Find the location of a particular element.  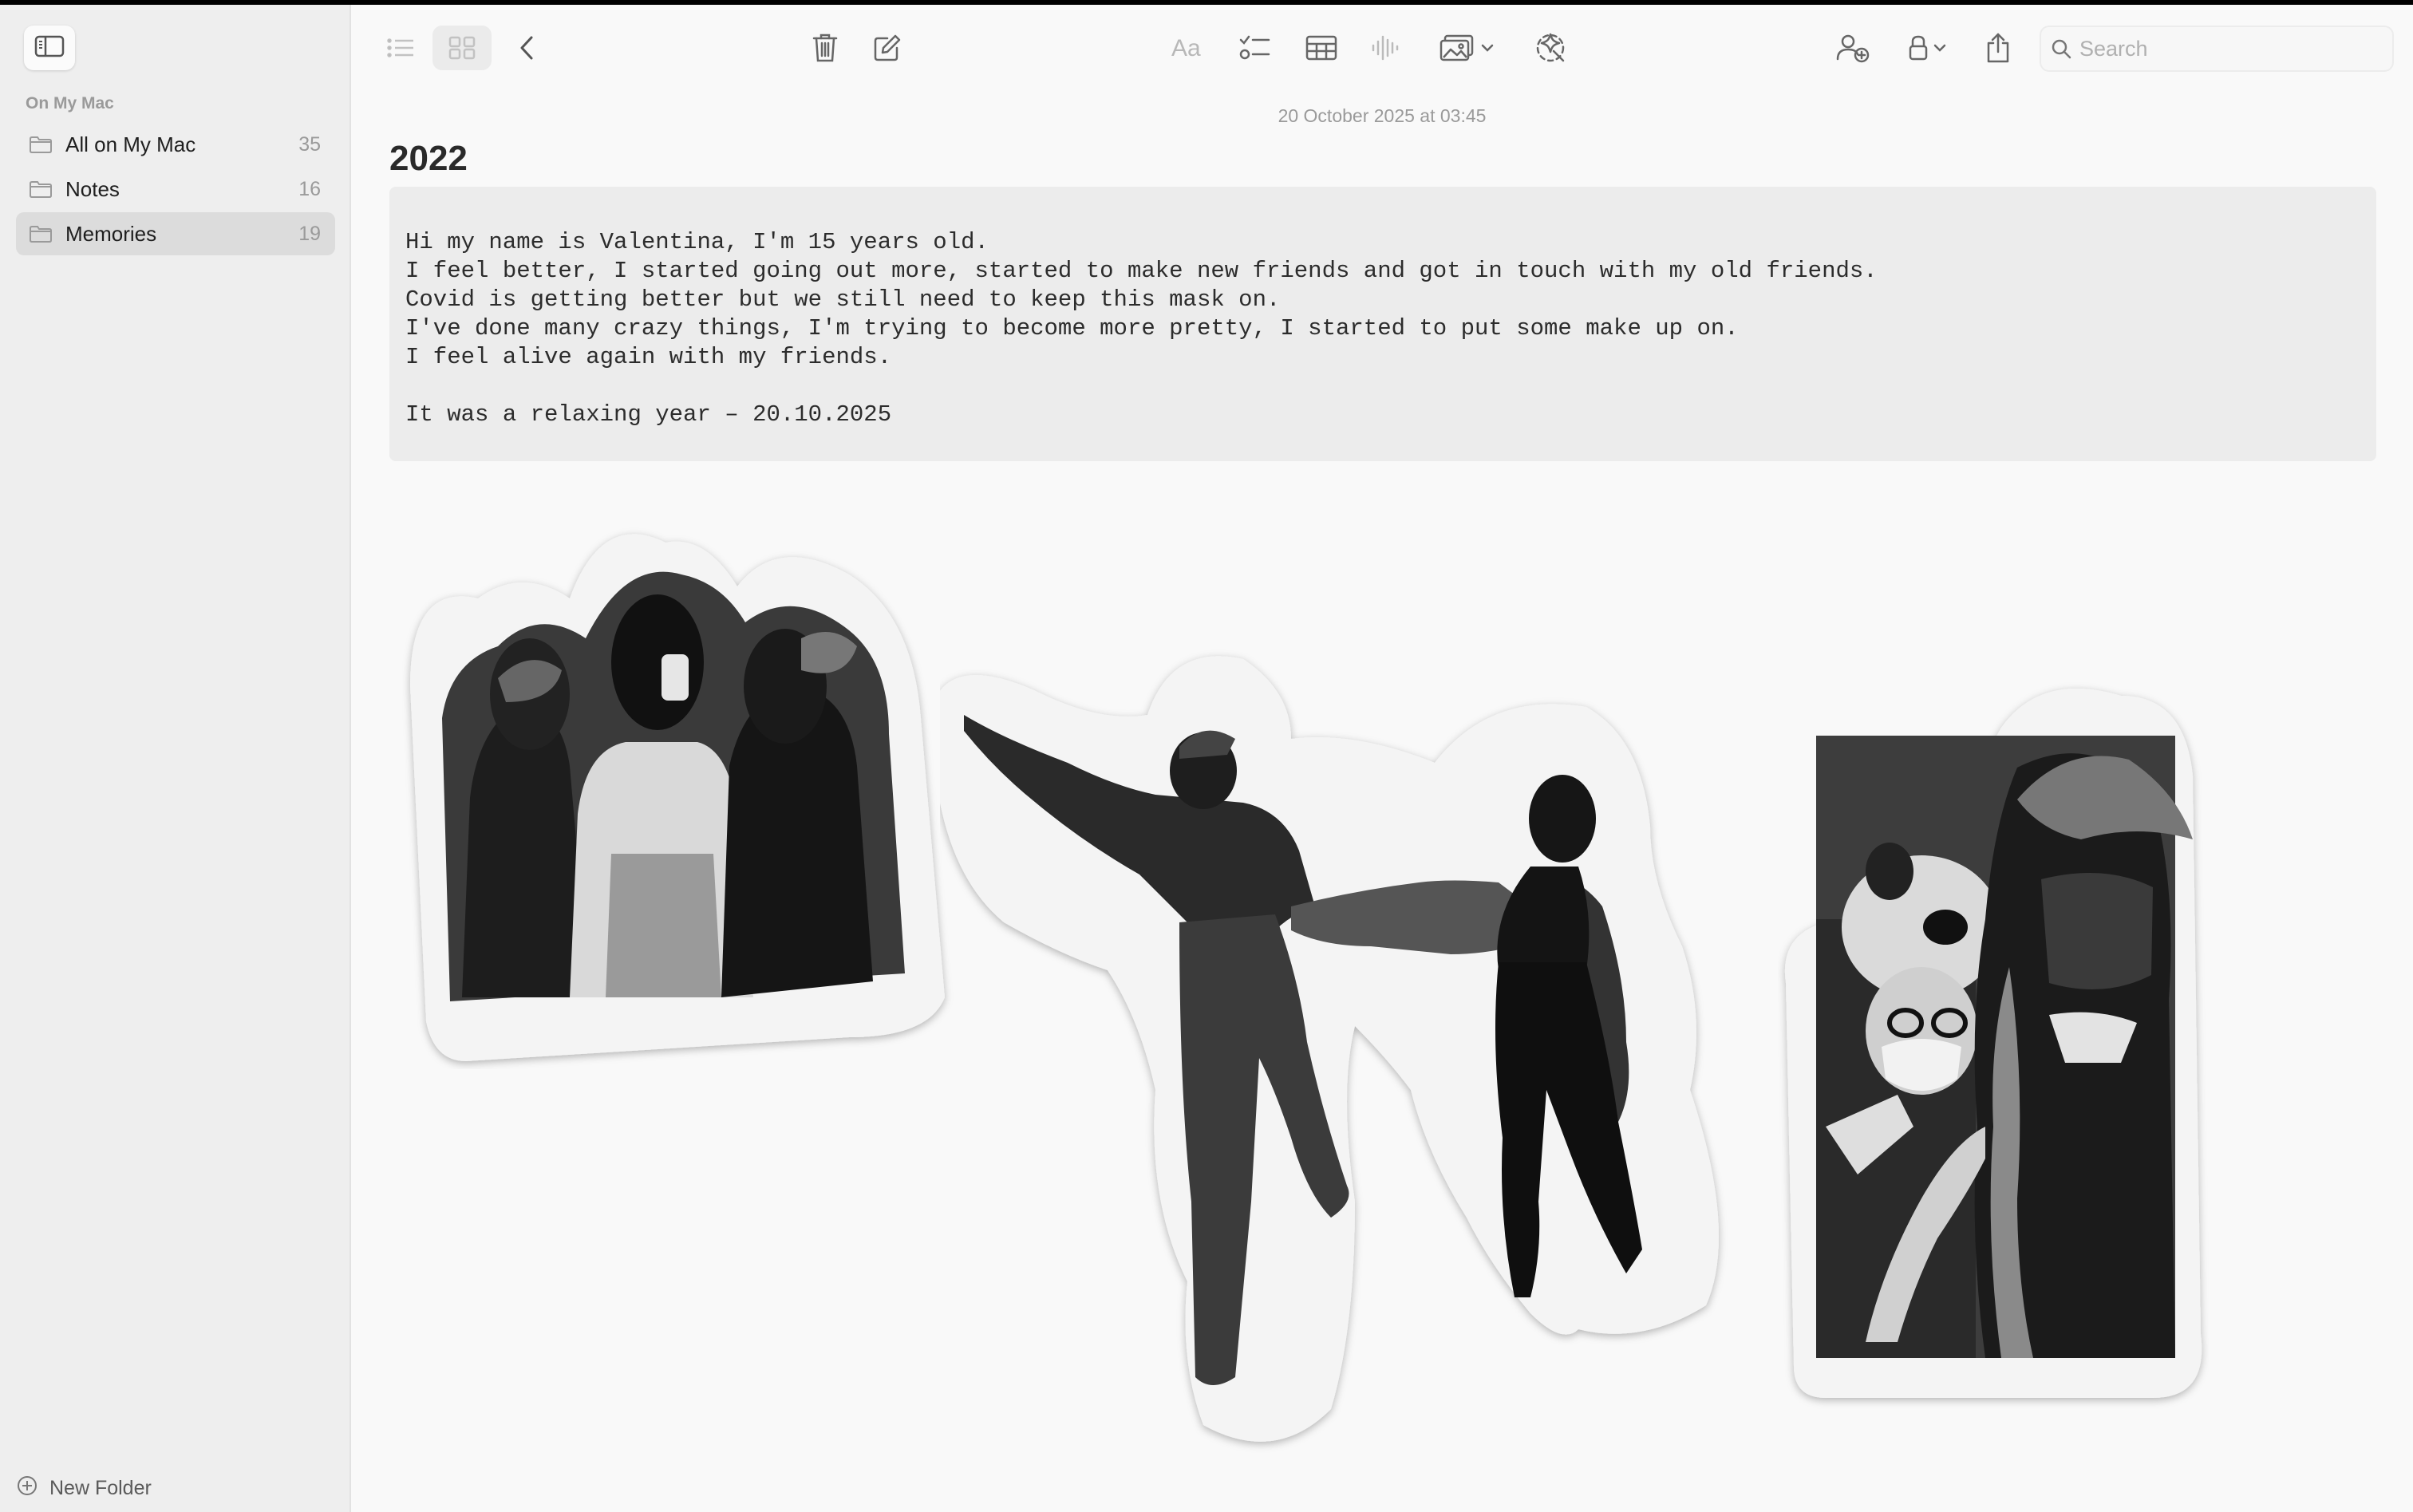

folder-count: 19 is located at coordinates (309, 233).